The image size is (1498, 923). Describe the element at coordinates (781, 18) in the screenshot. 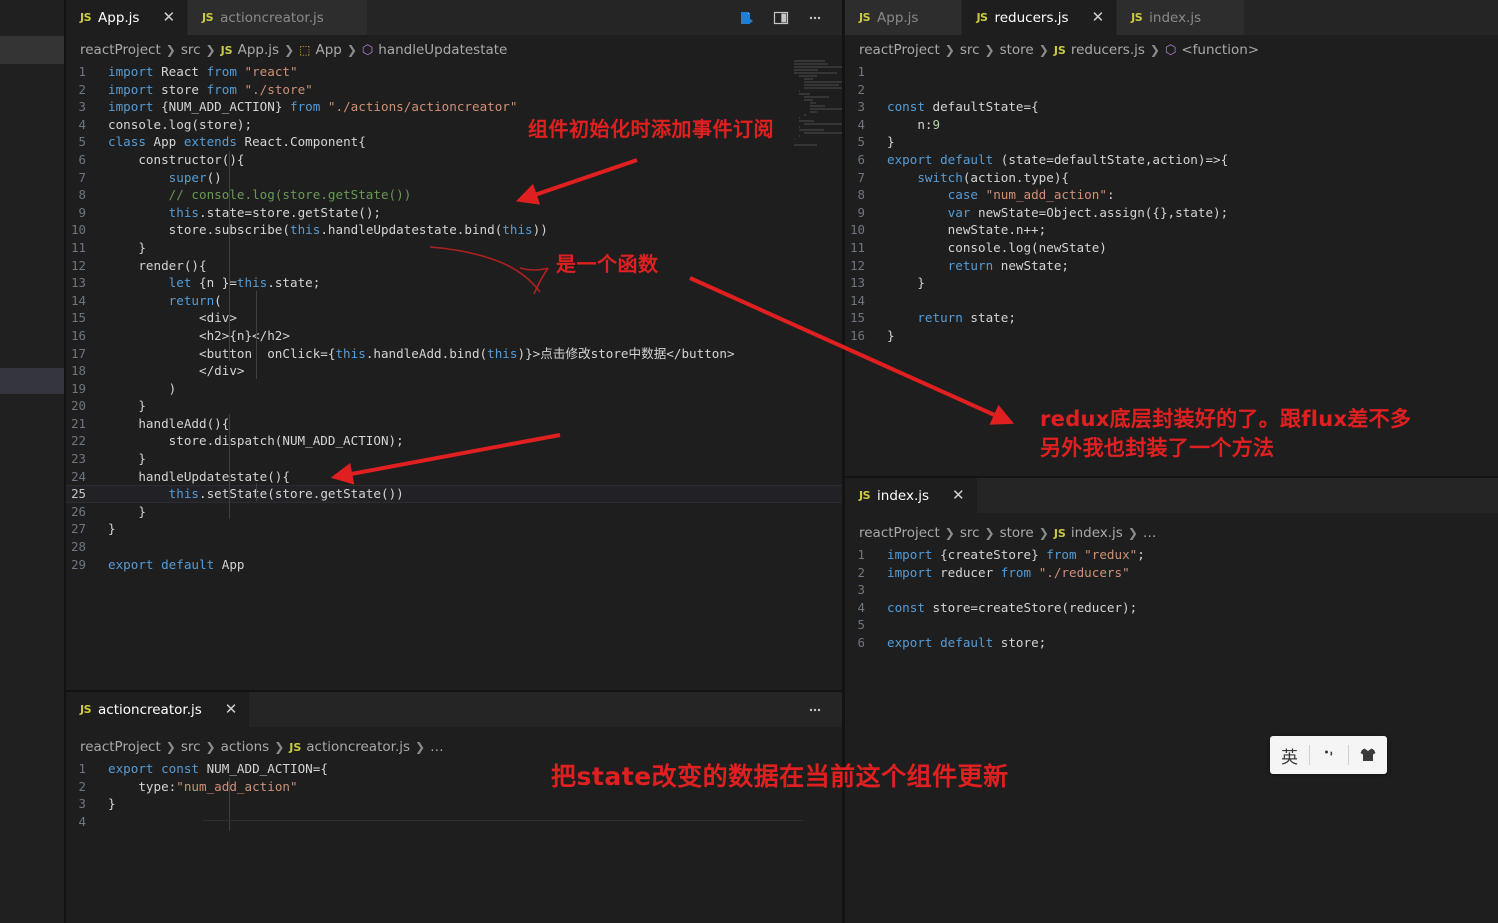

I see `split-editor-icon` at that location.